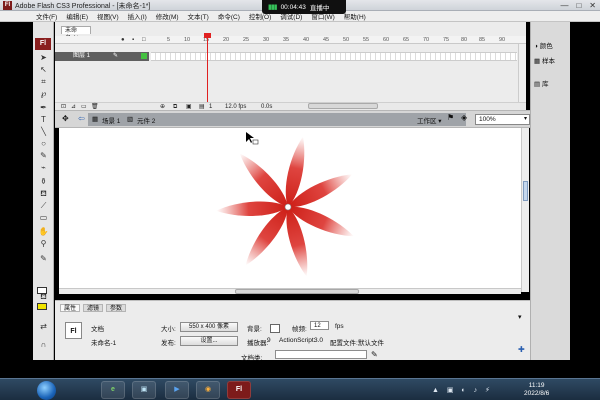 The width and height of the screenshot is (600, 400). I want to click on layer-row: 图层 1 ✎, so click(102, 56).